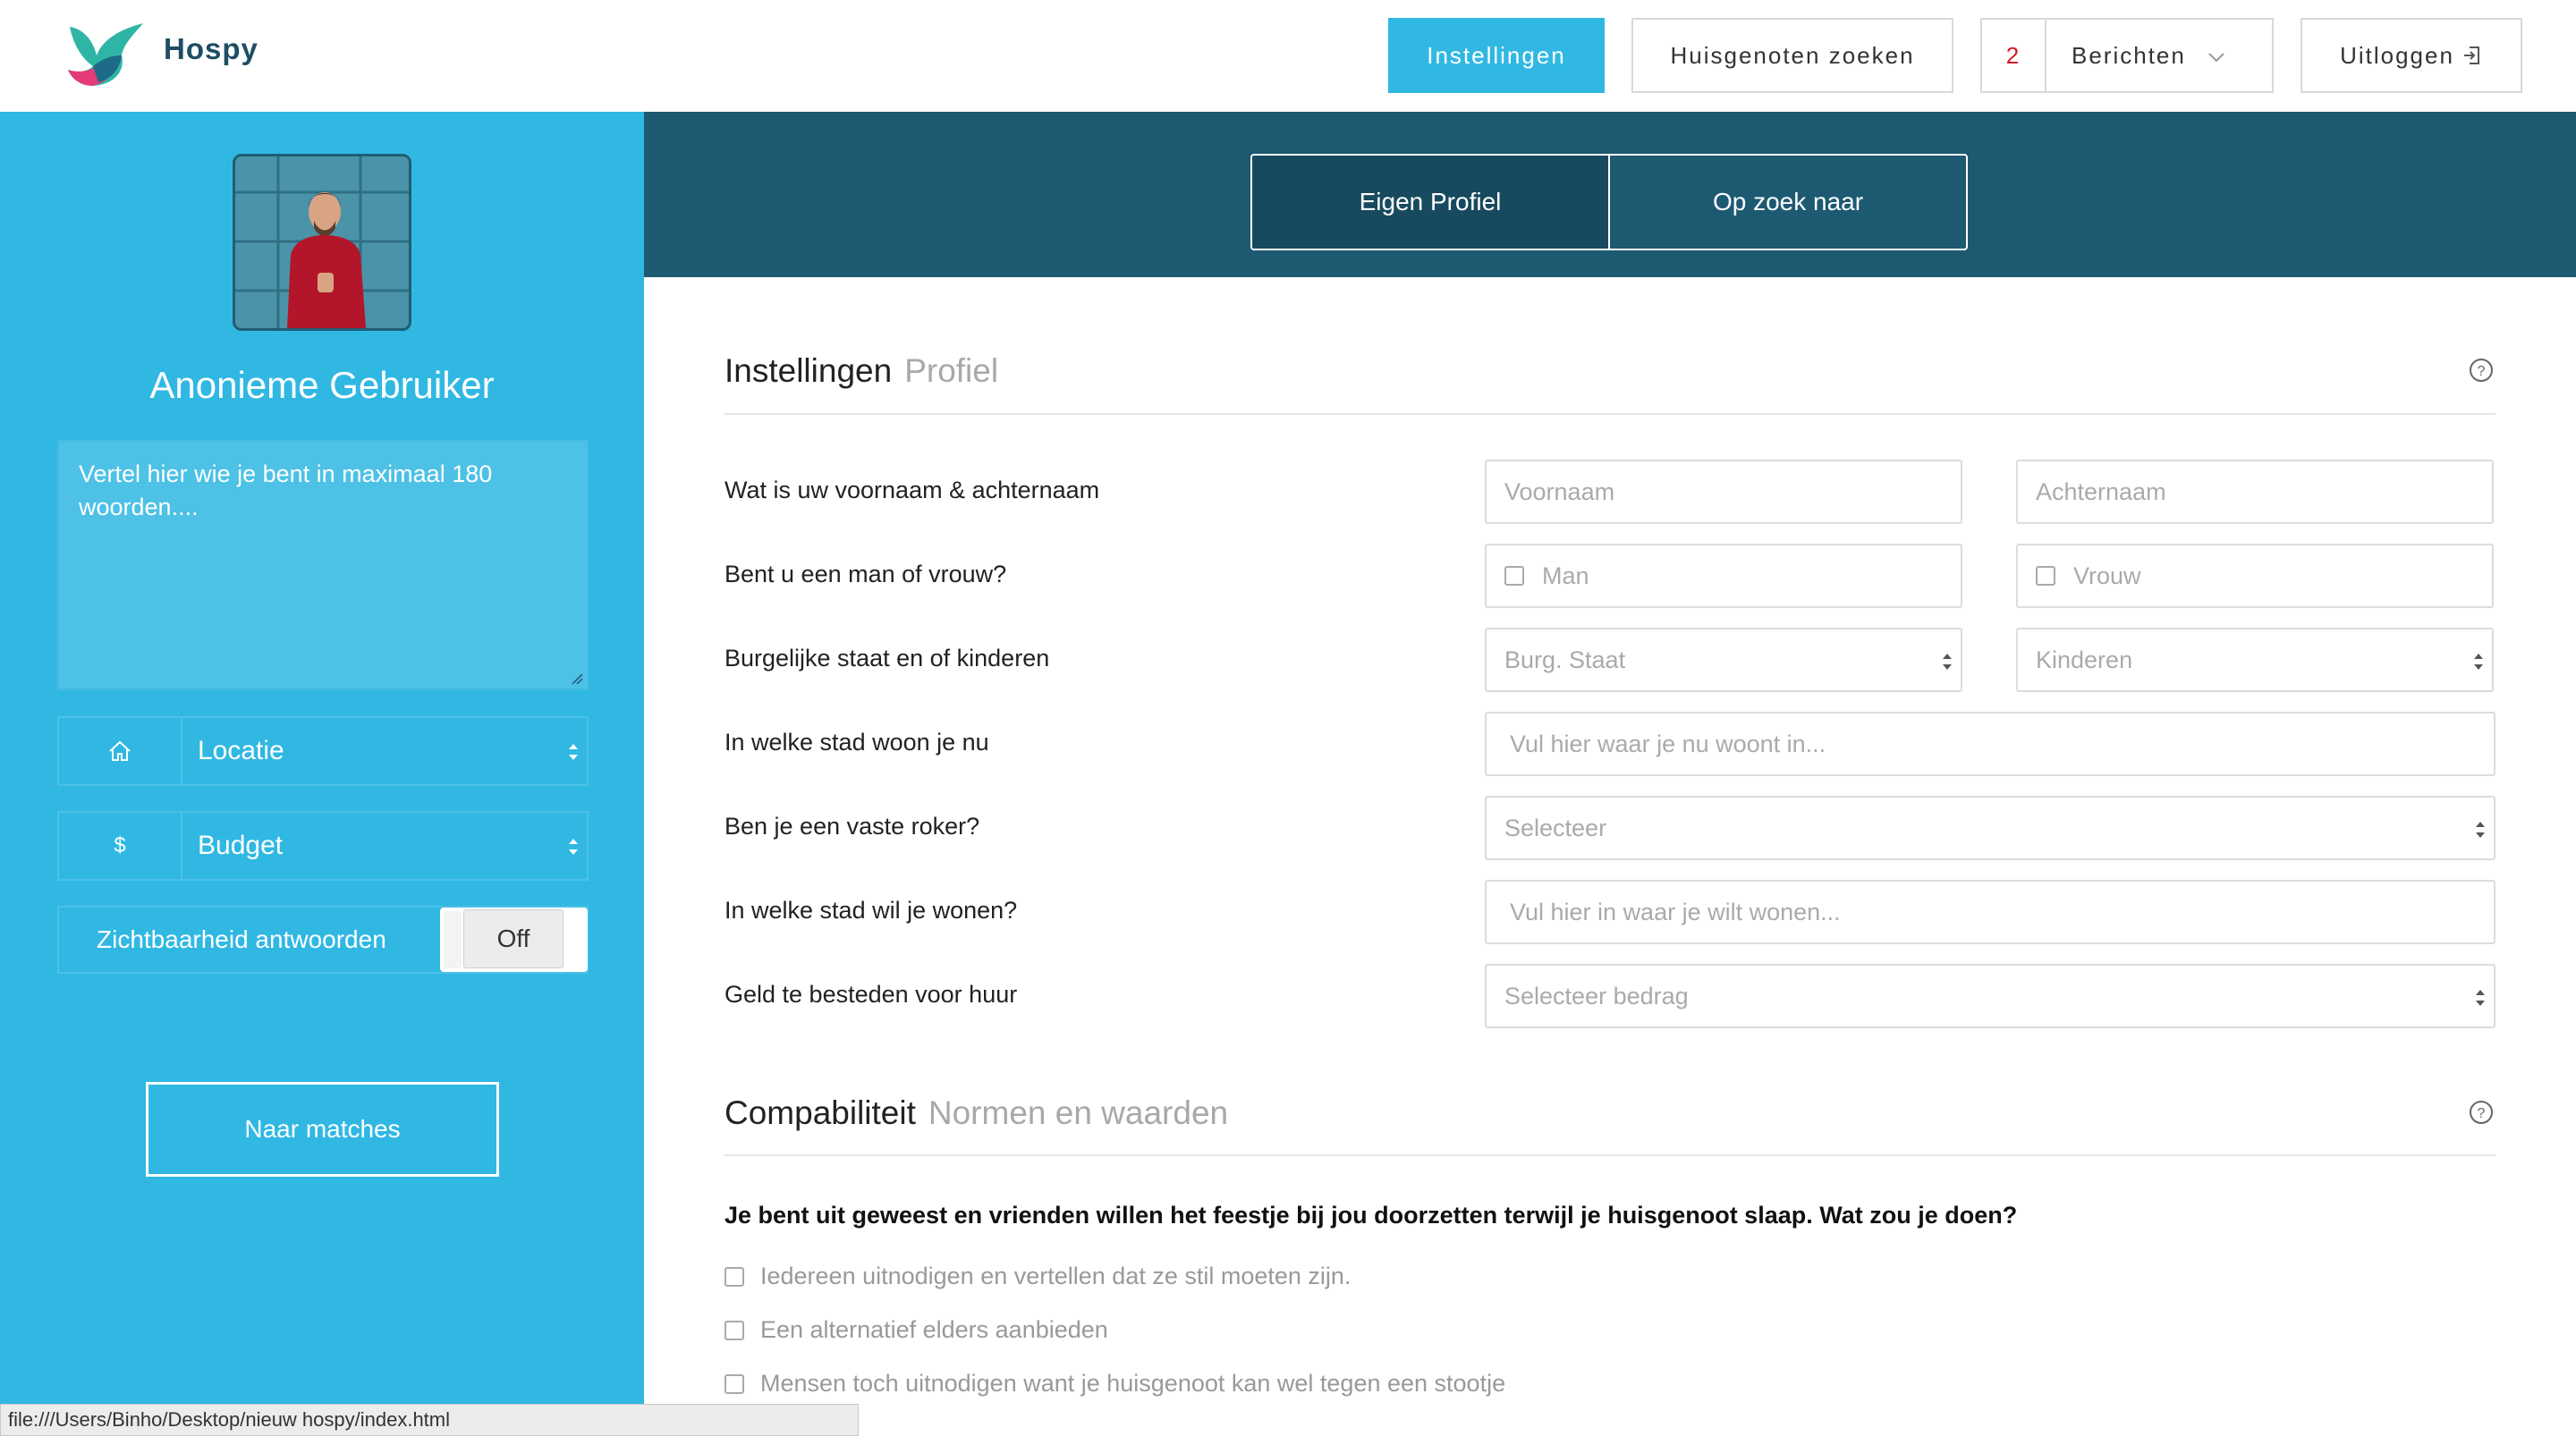 The width and height of the screenshot is (2576, 1436). Describe the element at coordinates (856, 742) in the screenshot. I see `question-current-city: In welke stad woon je nu` at that location.